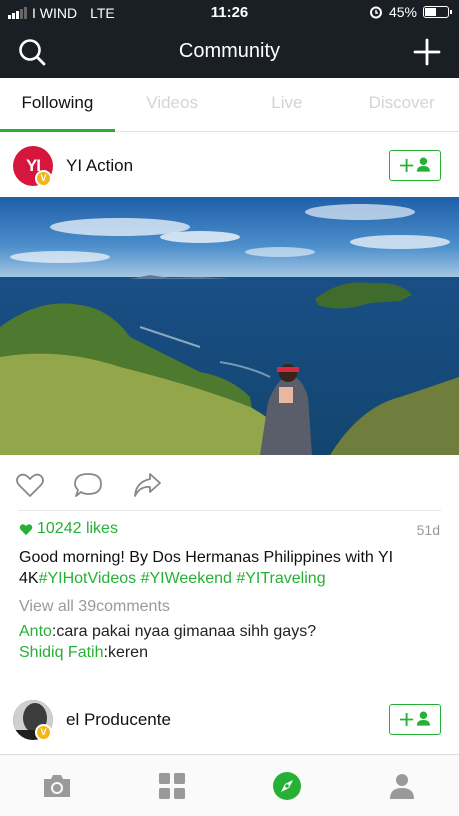 The height and width of the screenshot is (816, 459). Describe the element at coordinates (437, 12) in the screenshot. I see `battery-icon` at that location.